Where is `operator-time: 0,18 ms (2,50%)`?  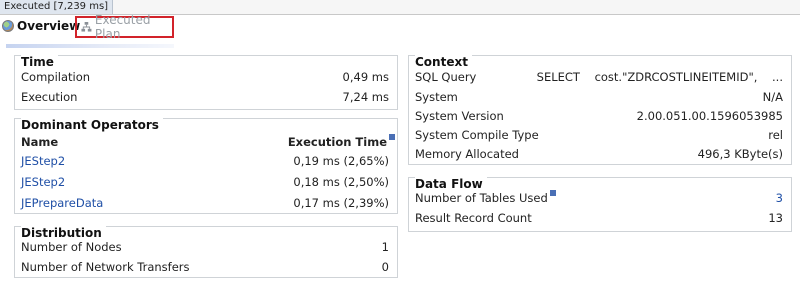
operator-time: 0,18 ms (2,50%) is located at coordinates (341, 182).